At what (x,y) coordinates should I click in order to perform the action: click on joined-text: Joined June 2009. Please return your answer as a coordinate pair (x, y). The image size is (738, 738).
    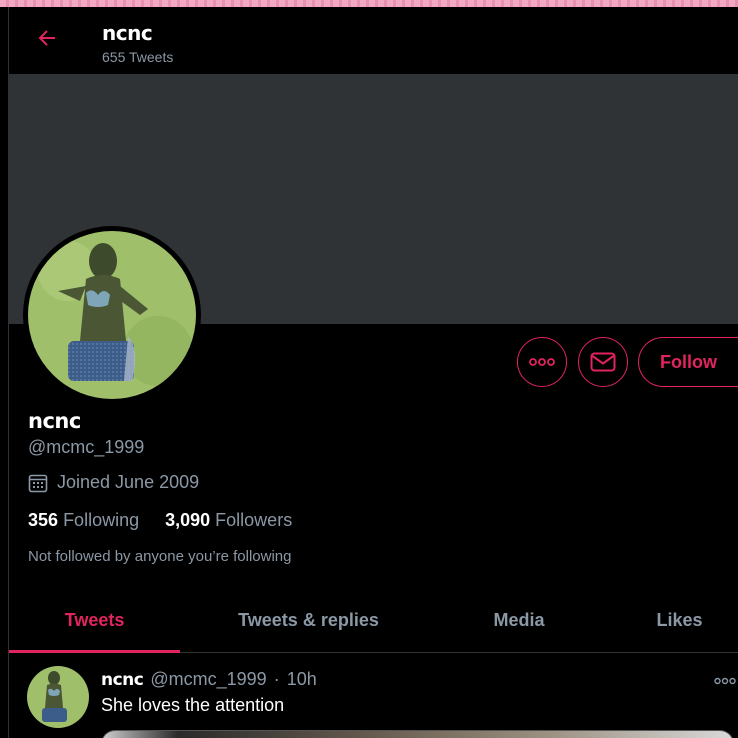
    Looking at the image, I should click on (128, 482).